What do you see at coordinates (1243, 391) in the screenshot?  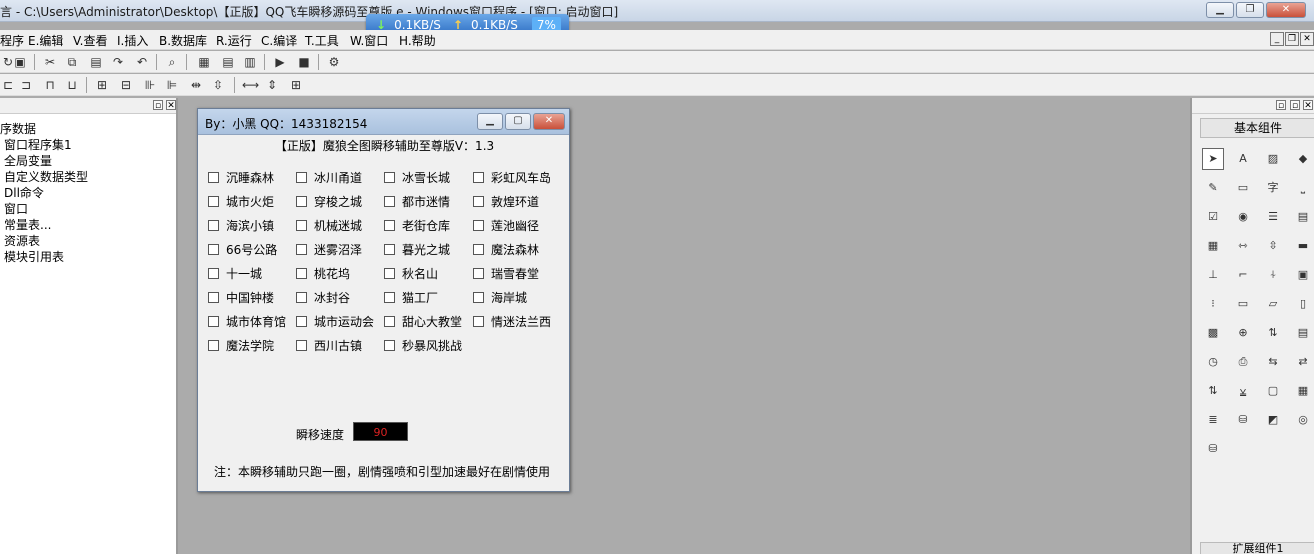 I see `funnel-icon: ⩣` at bounding box center [1243, 391].